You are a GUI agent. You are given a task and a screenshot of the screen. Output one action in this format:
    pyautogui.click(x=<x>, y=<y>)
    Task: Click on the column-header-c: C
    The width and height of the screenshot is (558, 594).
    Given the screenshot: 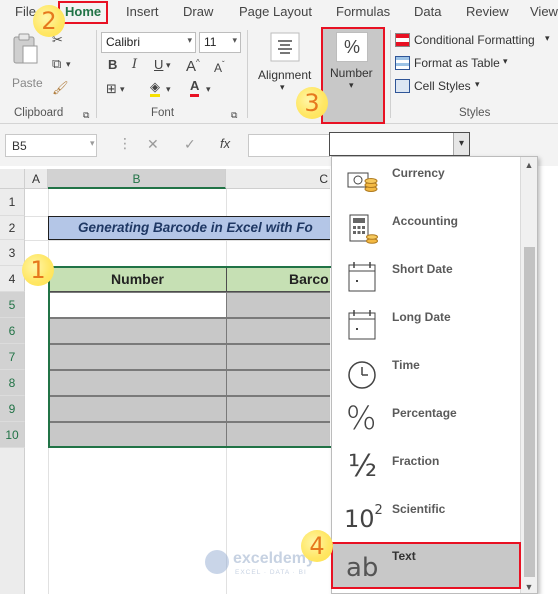 What is the action you would take?
    pyautogui.click(x=278, y=179)
    